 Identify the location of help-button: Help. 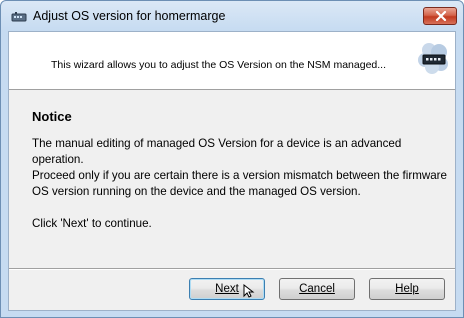
(407, 289).